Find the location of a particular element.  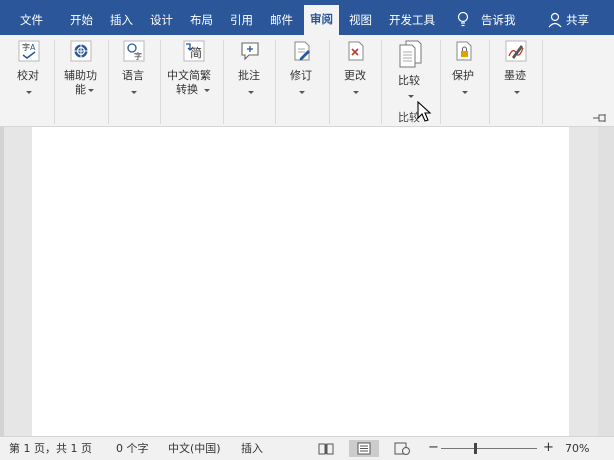

zoom-slider-thumb is located at coordinates (475, 448).